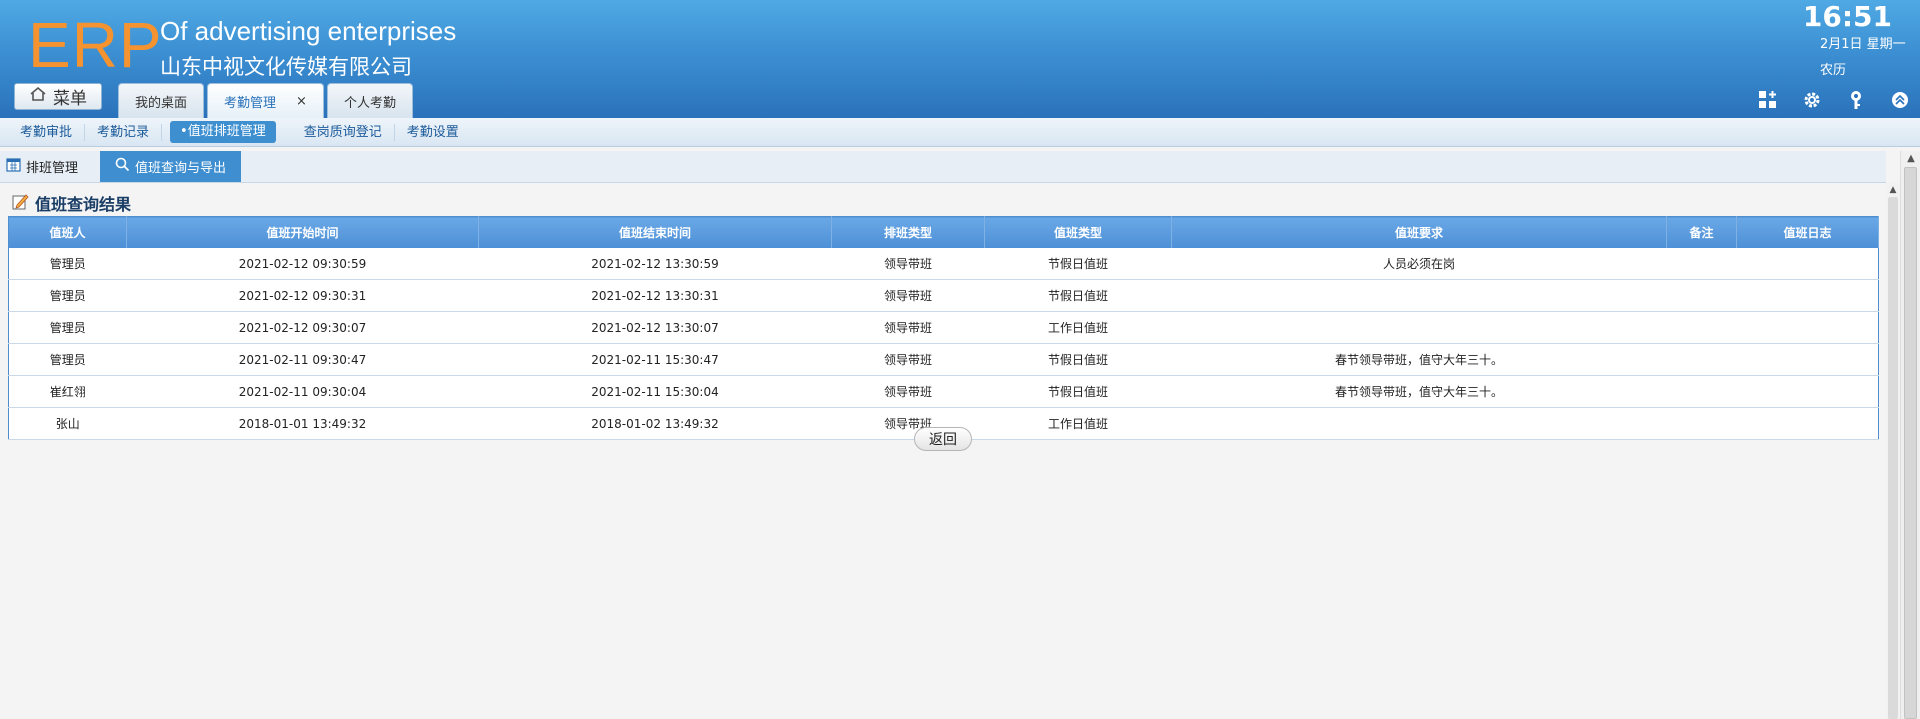 The width and height of the screenshot is (1920, 719). I want to click on table-cell: 2021-02-12 13:30:07, so click(655, 327).